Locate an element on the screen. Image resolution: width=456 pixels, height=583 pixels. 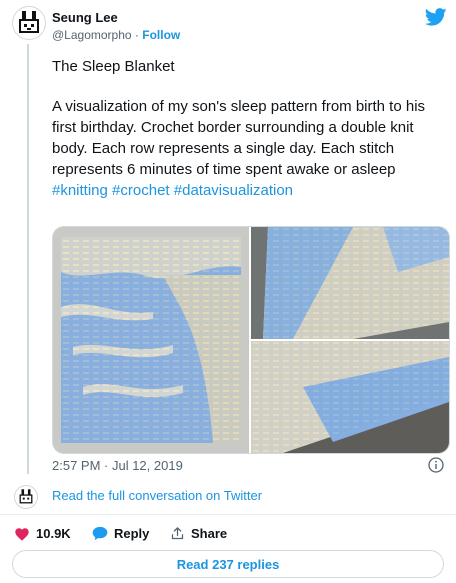
share-button: Share is located at coordinates (198, 533).